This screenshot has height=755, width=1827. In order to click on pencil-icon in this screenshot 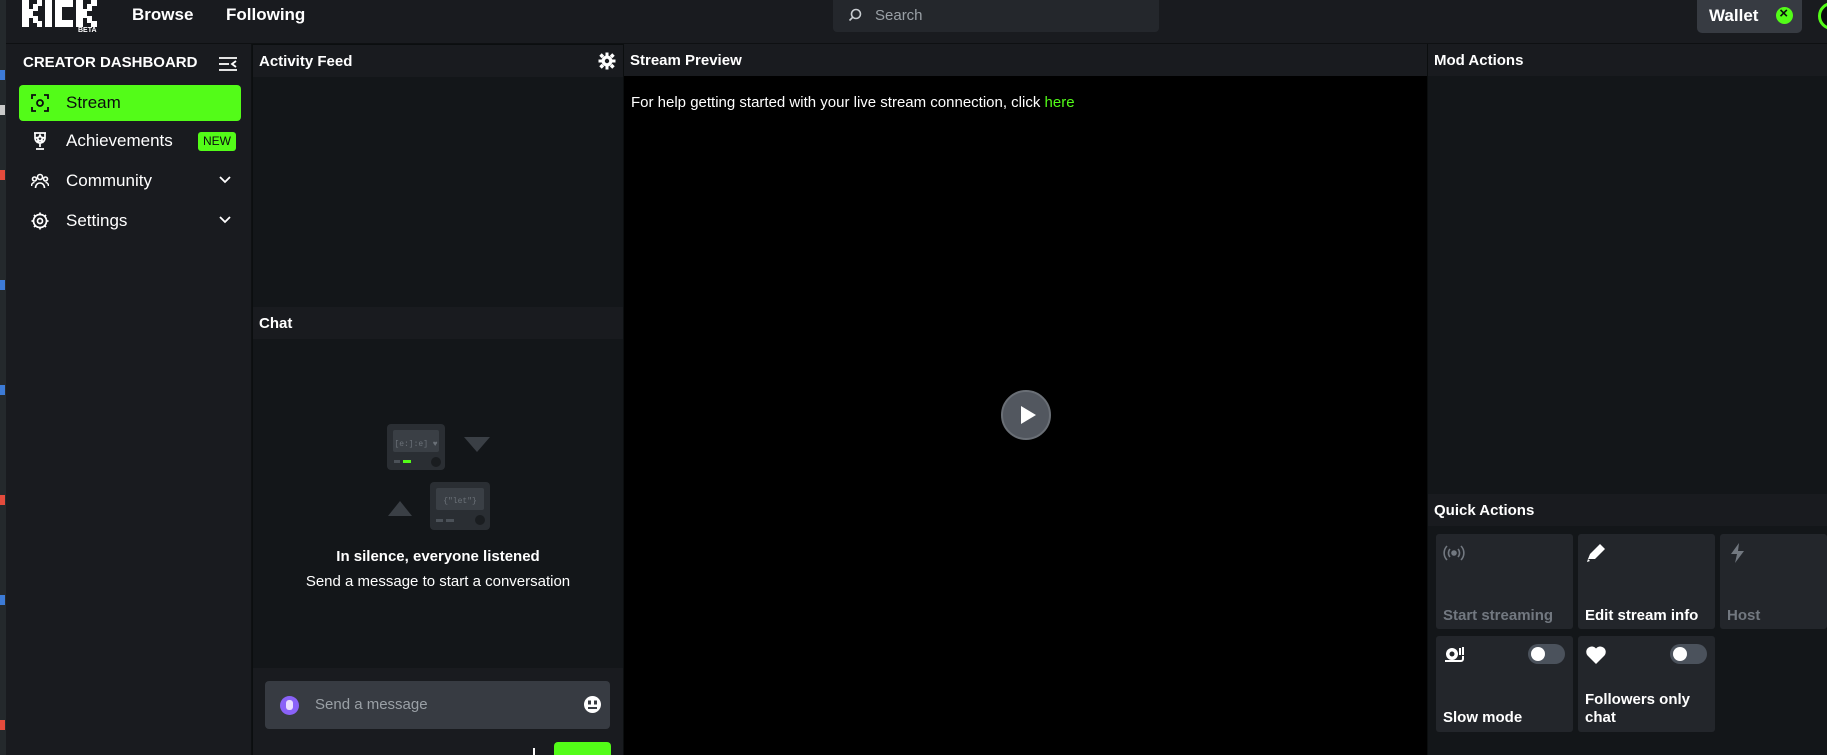, I will do `click(1596, 553)`.